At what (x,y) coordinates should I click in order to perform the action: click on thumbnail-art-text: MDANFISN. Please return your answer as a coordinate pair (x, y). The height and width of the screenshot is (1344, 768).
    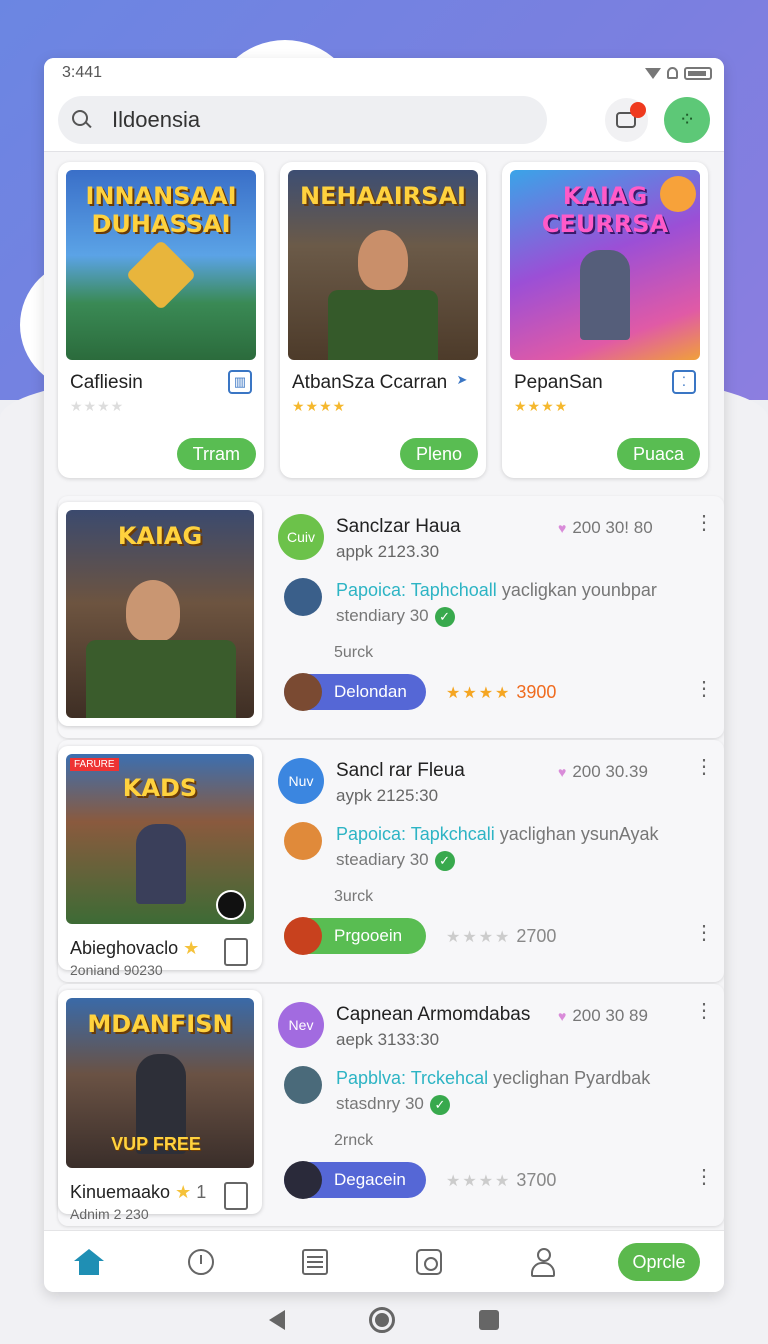
    Looking at the image, I should click on (160, 1024).